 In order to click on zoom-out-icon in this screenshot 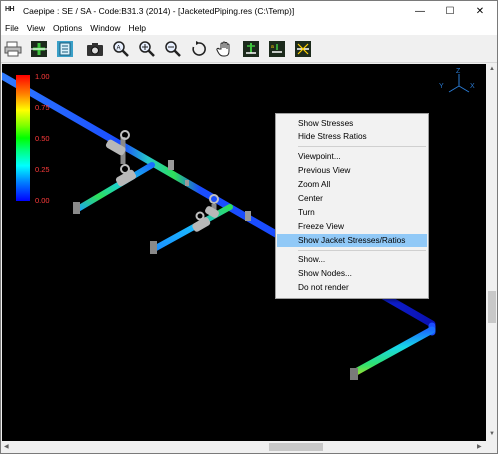, I will do `click(173, 49)`.